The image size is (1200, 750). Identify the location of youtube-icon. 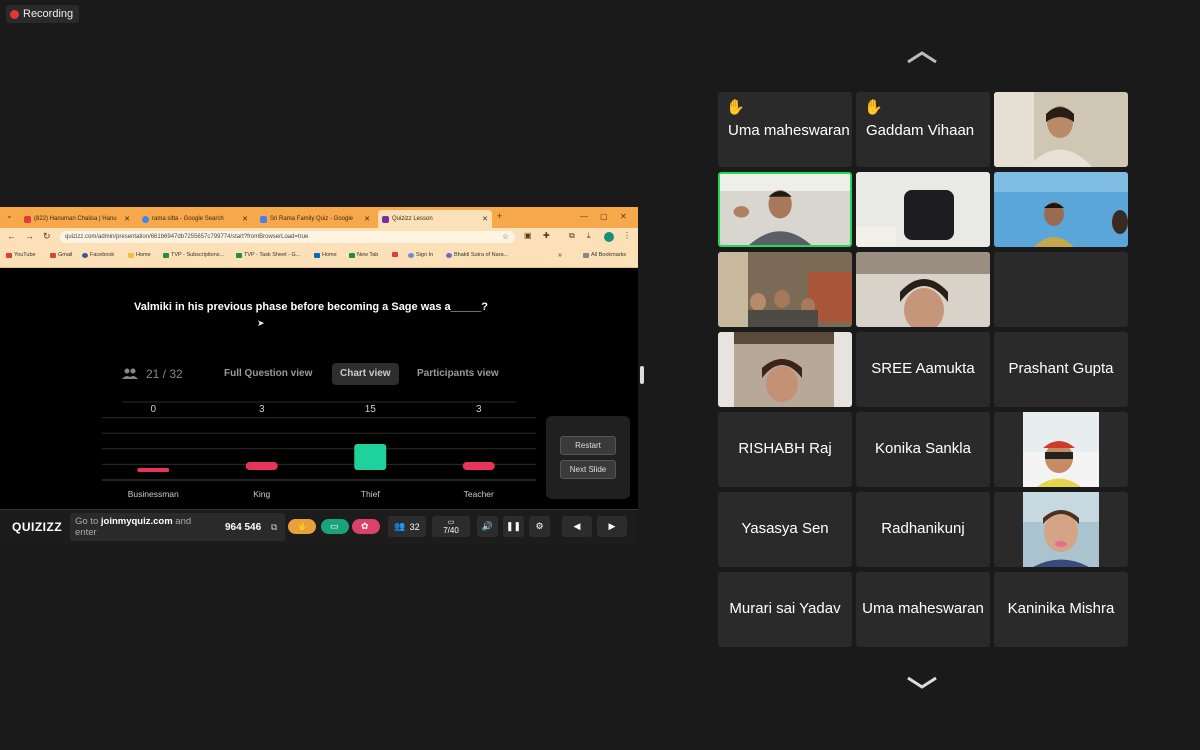
(27, 219).